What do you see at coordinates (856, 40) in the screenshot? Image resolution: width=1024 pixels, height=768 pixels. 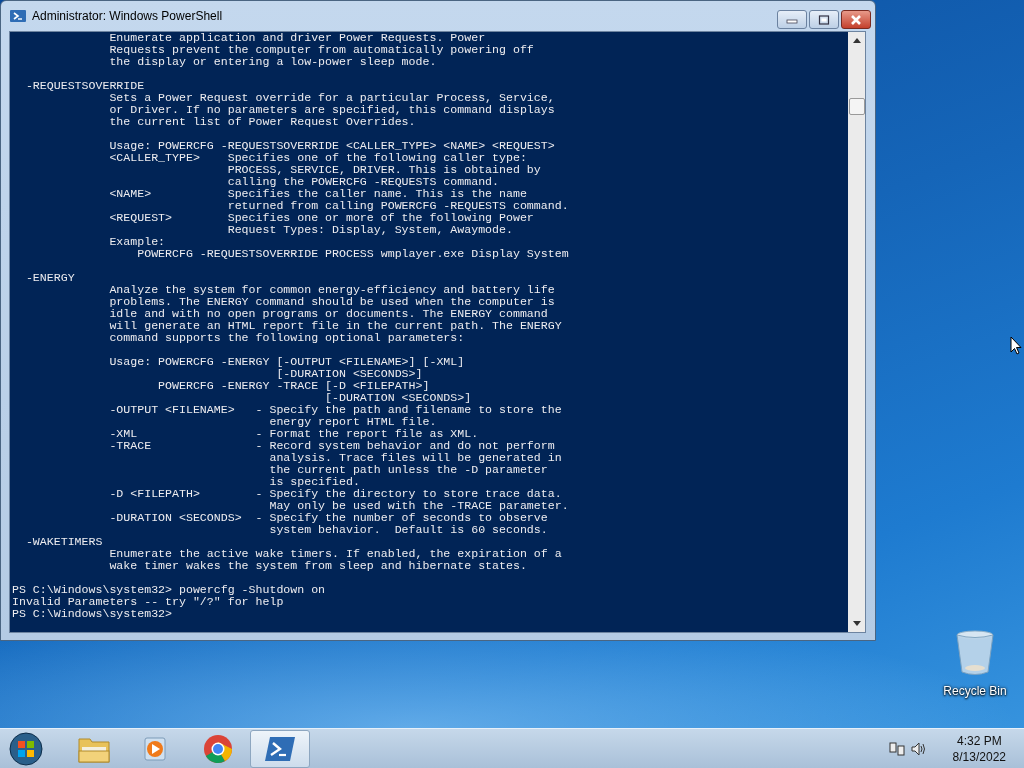 I see `scroll-up-icon` at bounding box center [856, 40].